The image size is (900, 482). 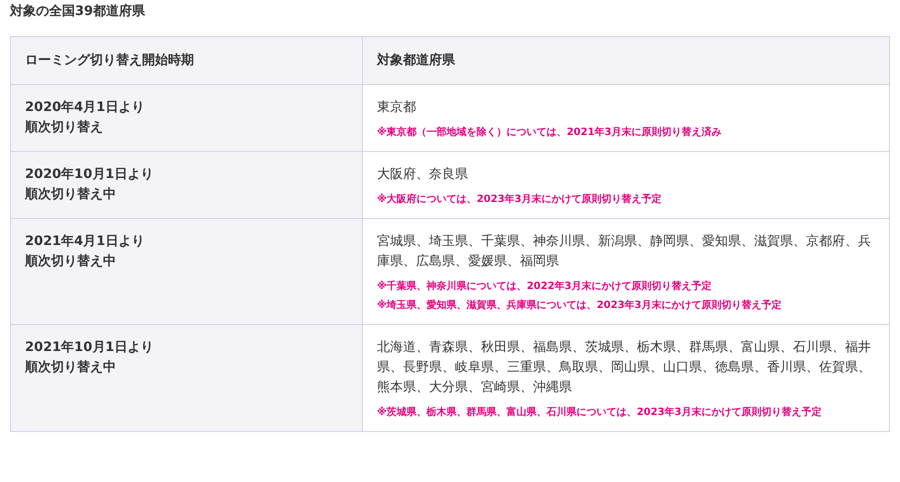 What do you see at coordinates (520, 199) in the screenshot?
I see `note-text: ※大阪府については、2023年3月末にかけて原則切り替え予定` at bounding box center [520, 199].